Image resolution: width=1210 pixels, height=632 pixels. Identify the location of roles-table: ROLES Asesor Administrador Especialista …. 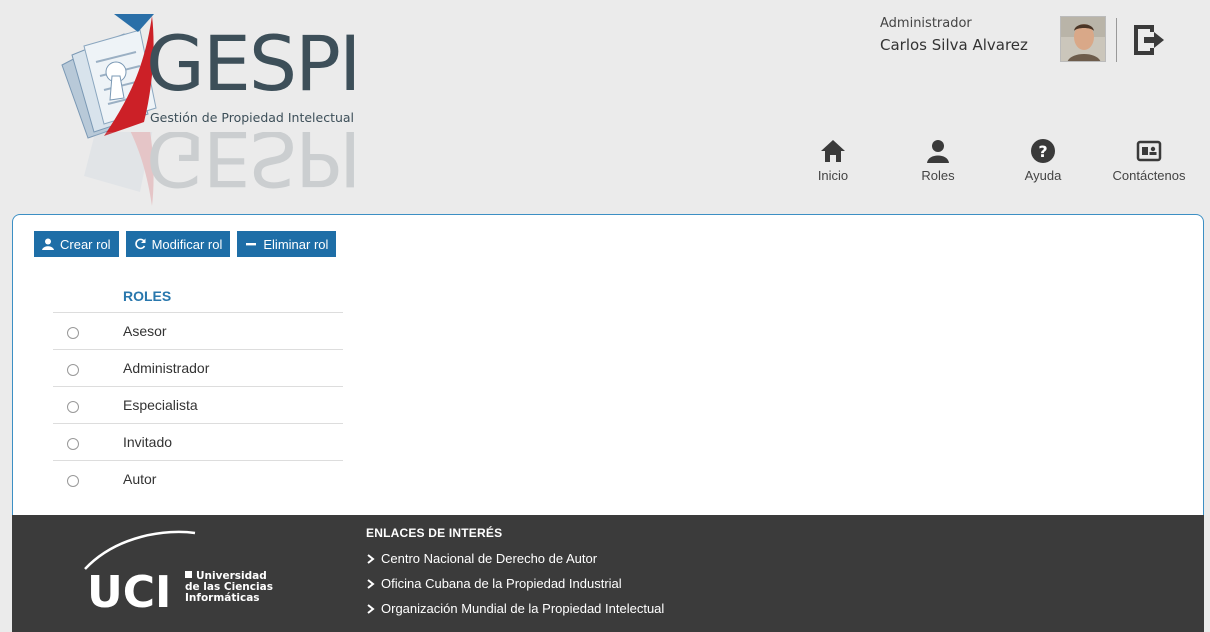
(198, 389).